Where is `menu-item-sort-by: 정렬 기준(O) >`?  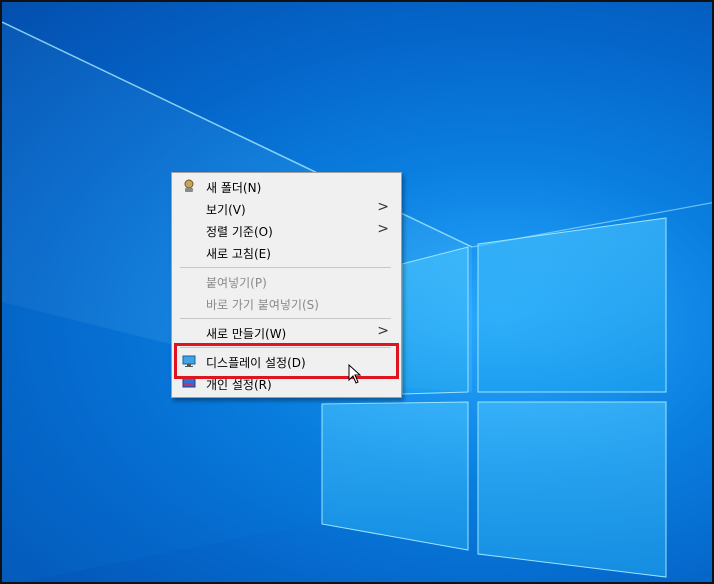
menu-item-sort-by: 정렬 기준(O) > is located at coordinates (286, 230).